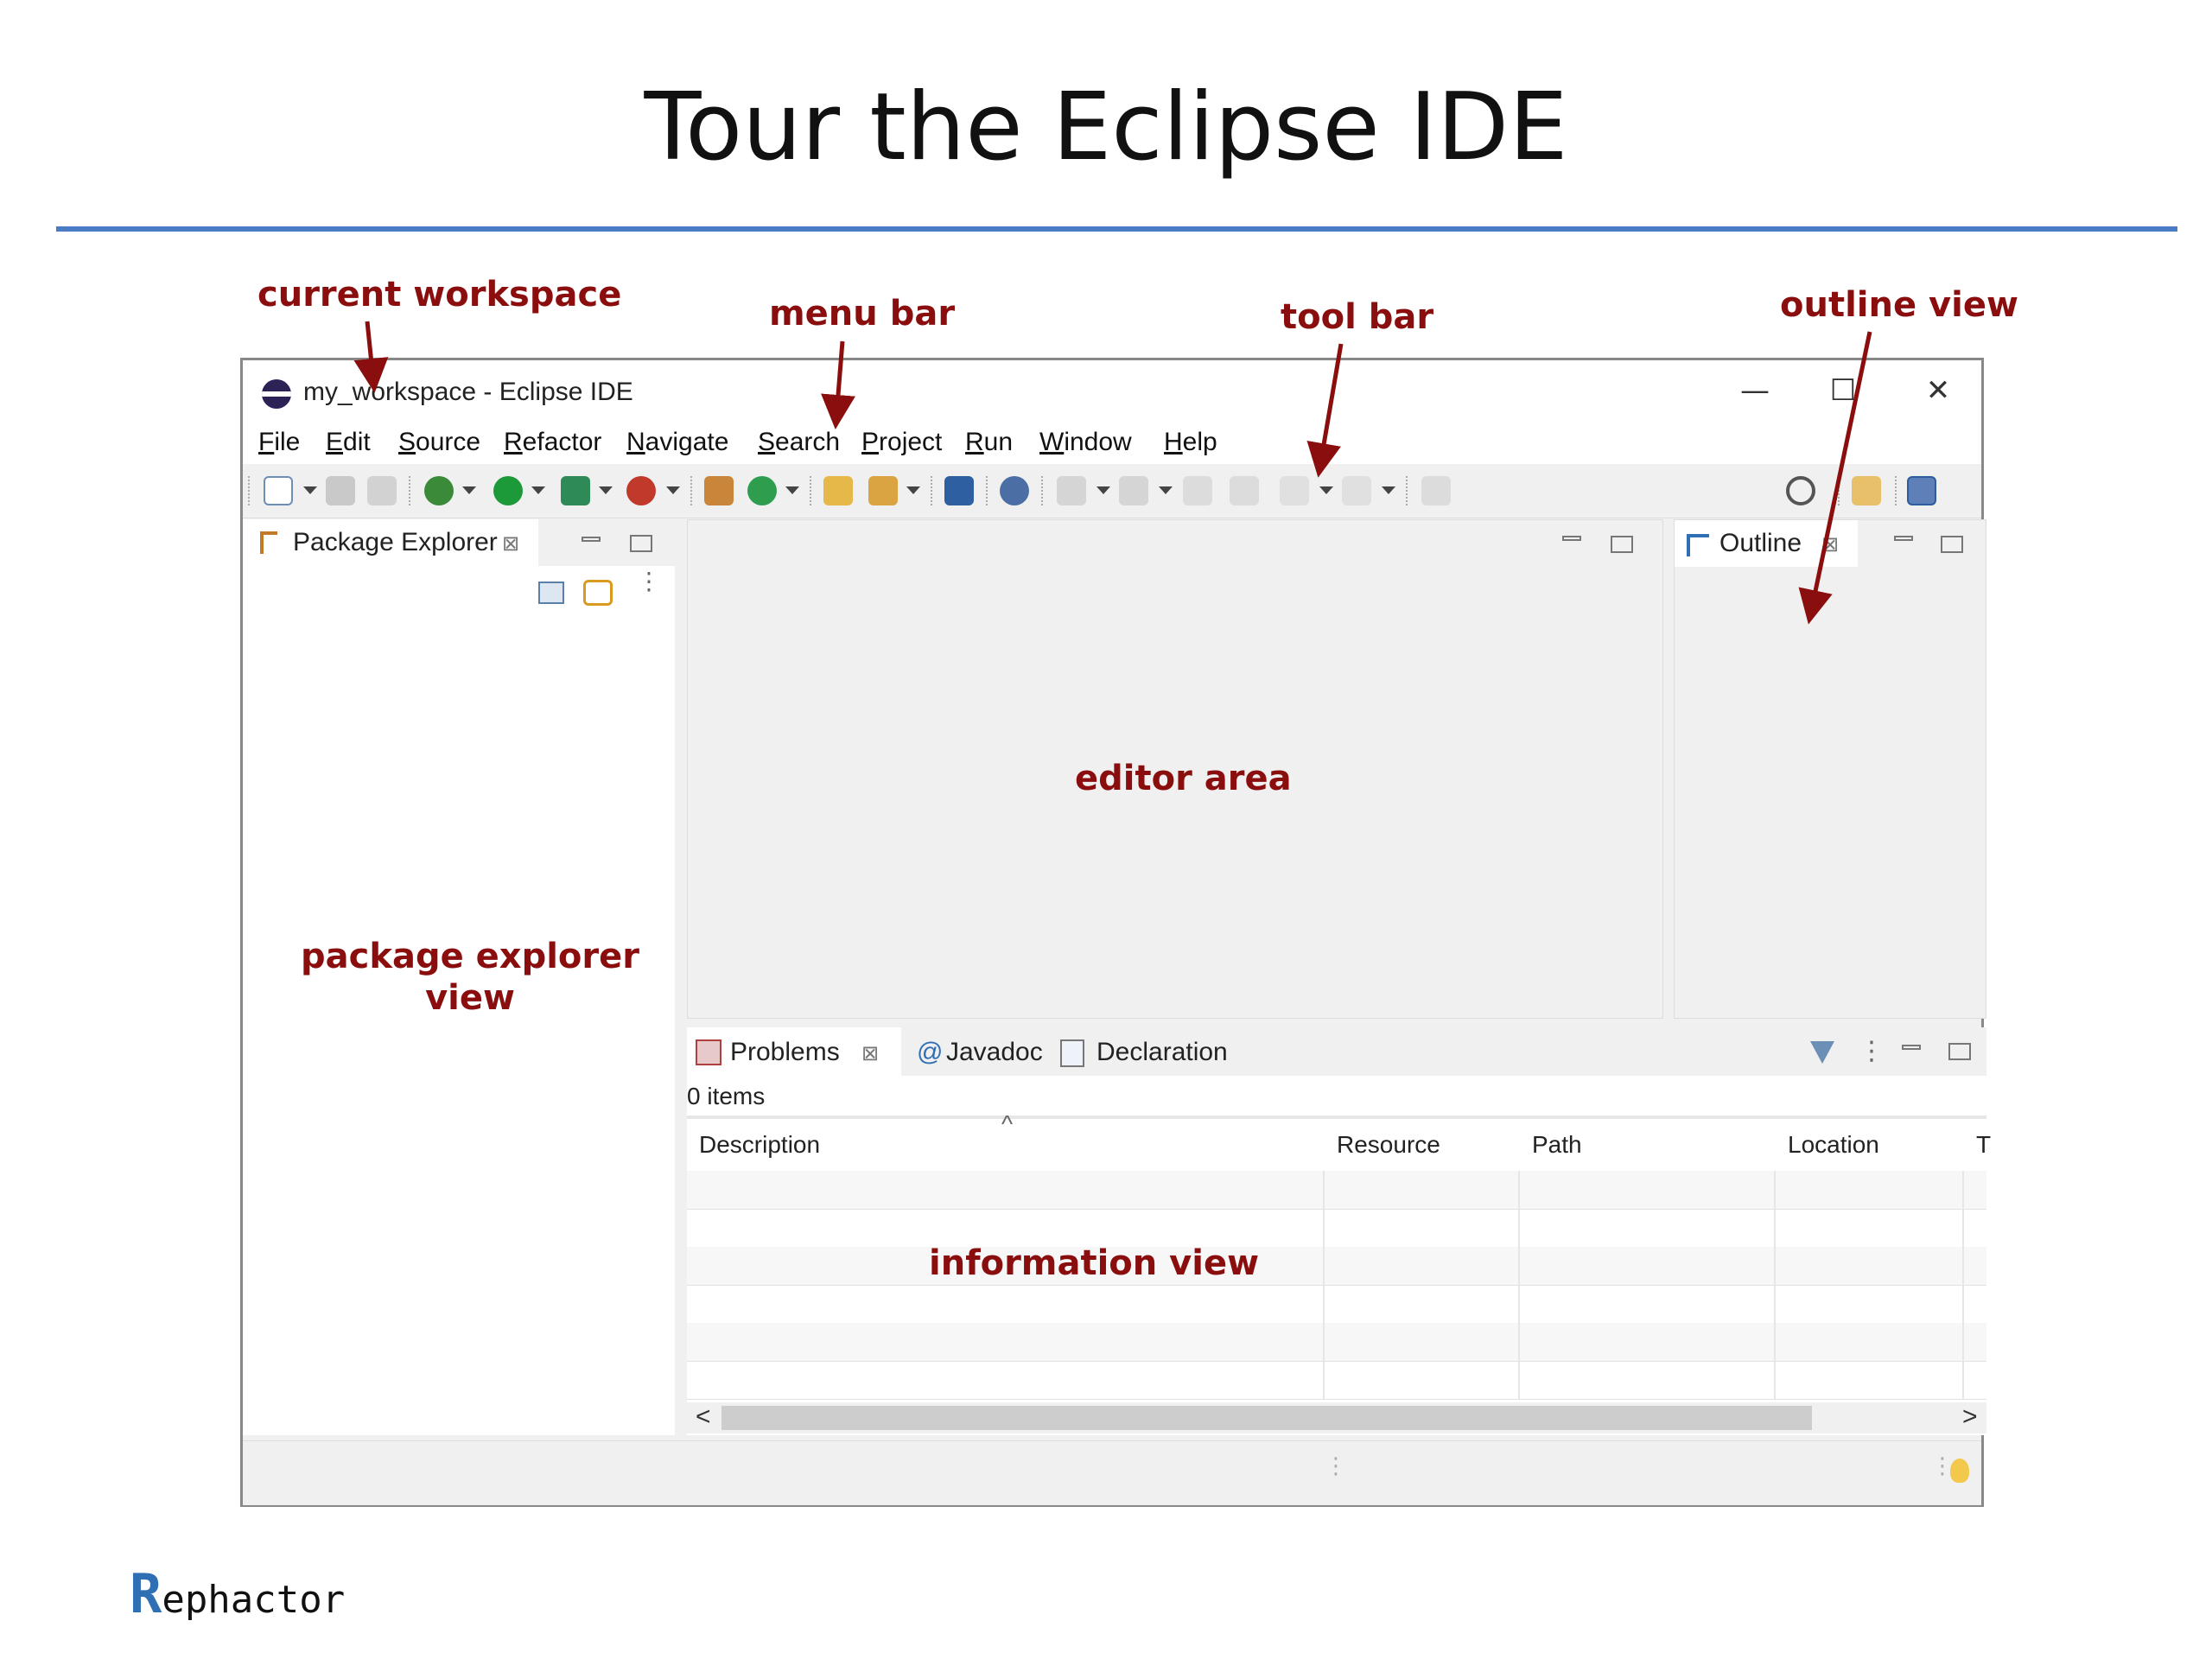 This screenshot has height=1659, width=2212. I want to click on search-icon, so click(1800, 490).